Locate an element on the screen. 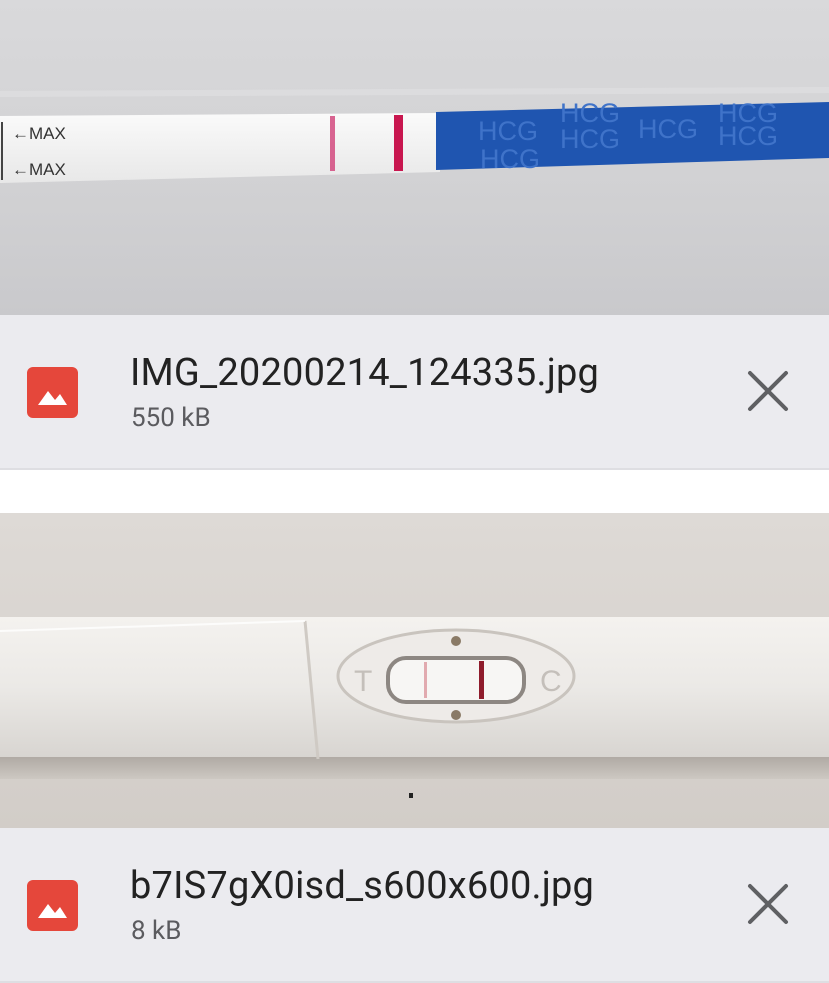 This screenshot has height=983, width=829. test-strip is located at coordinates (220, 148).